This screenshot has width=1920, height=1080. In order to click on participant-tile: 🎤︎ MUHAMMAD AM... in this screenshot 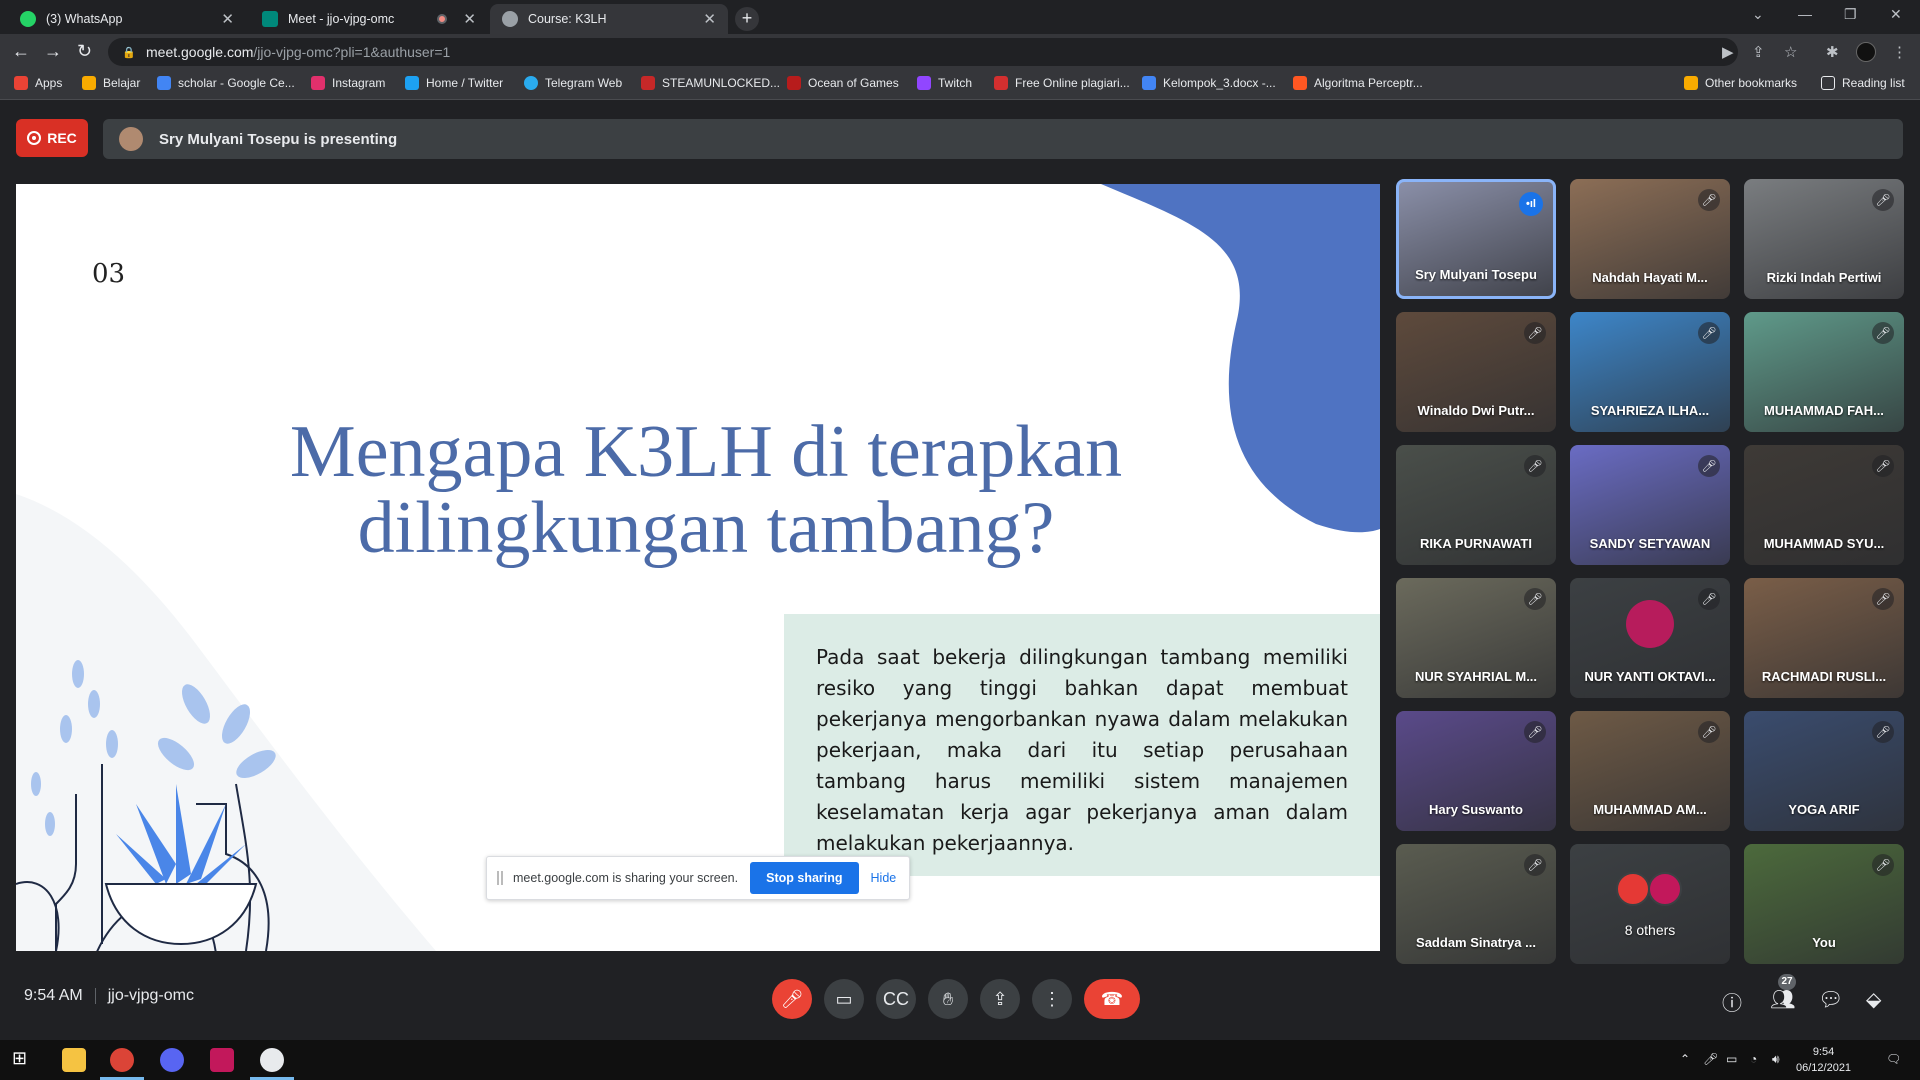, I will do `click(1650, 771)`.